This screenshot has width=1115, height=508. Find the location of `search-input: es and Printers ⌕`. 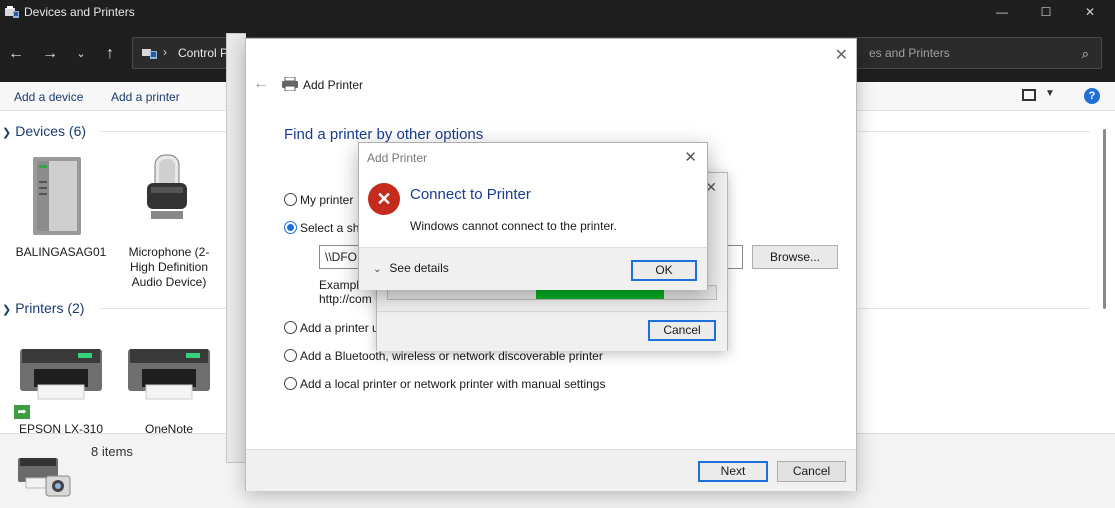

search-input: es and Printers ⌕ is located at coordinates (976, 53).